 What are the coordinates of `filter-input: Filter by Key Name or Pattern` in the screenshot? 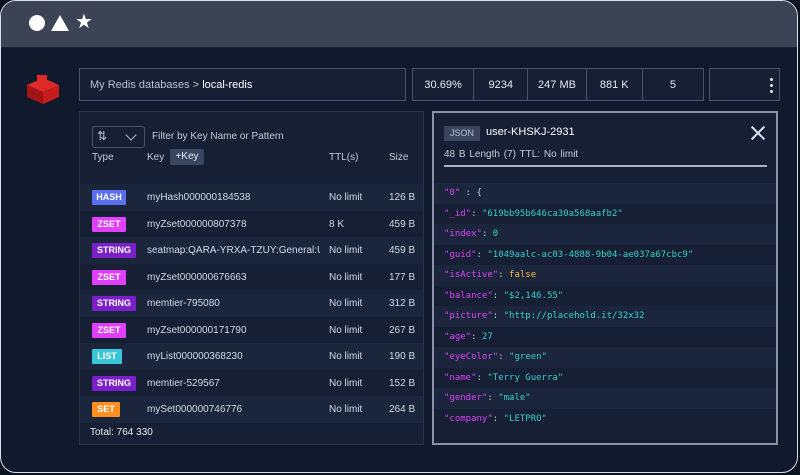 It's located at (218, 136).